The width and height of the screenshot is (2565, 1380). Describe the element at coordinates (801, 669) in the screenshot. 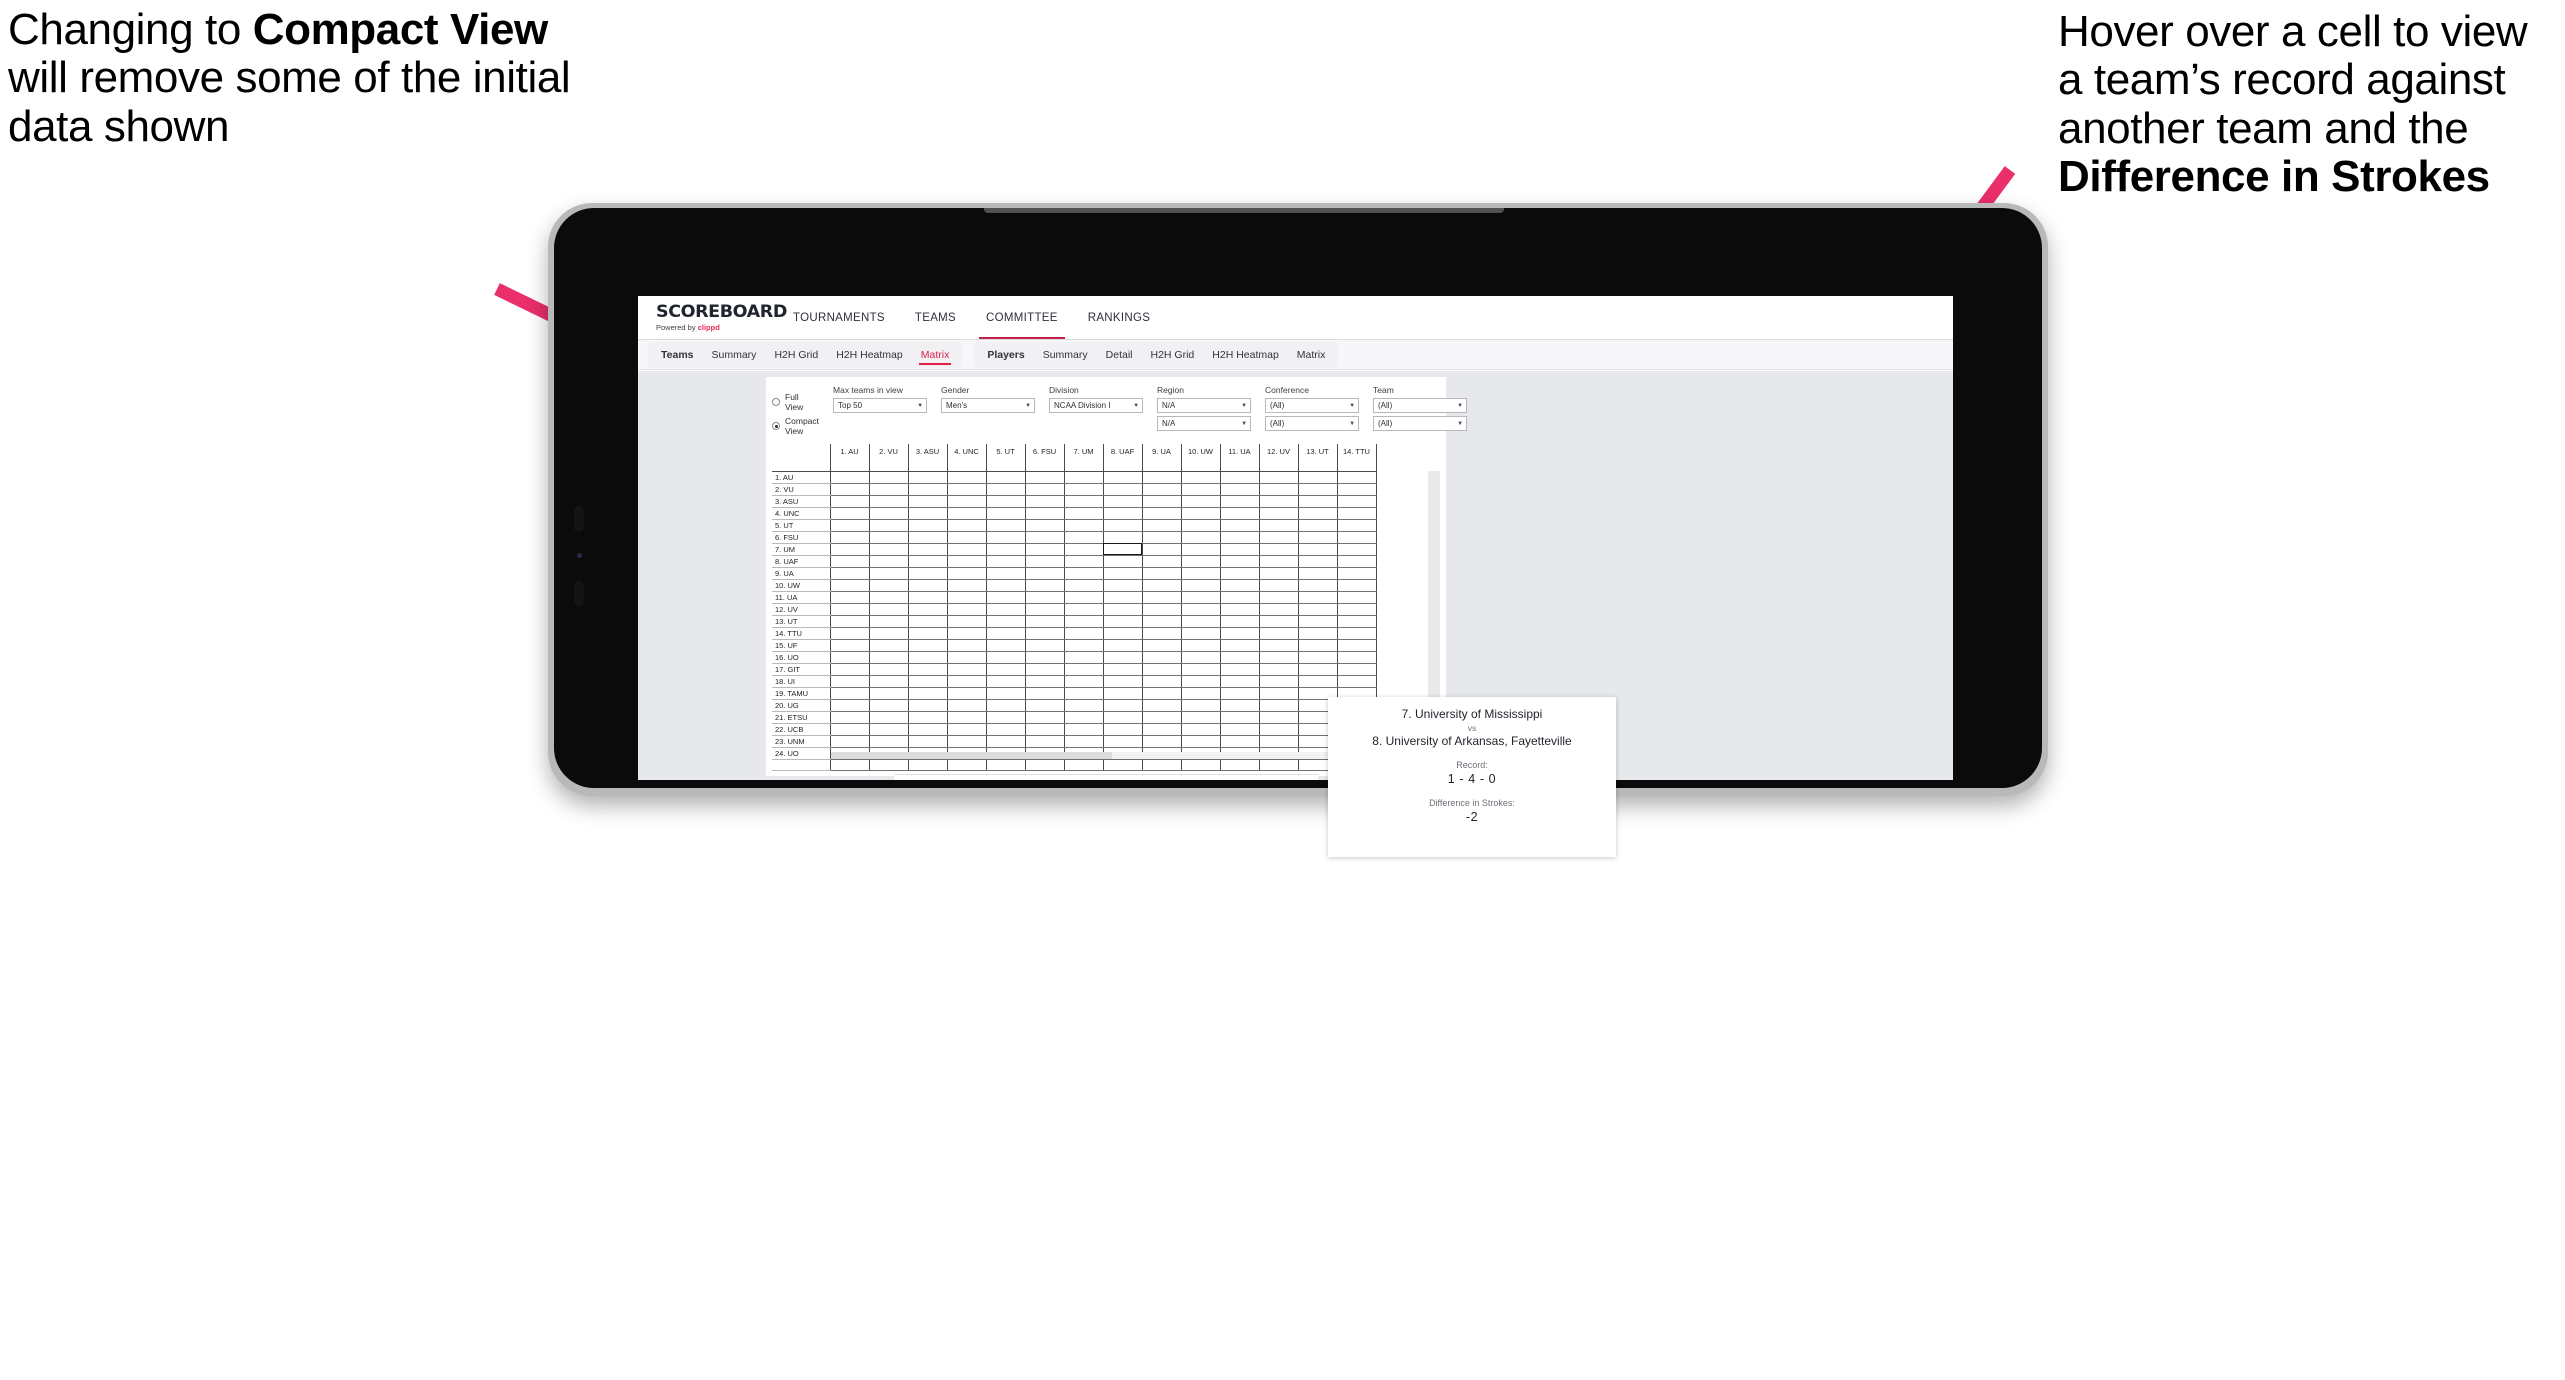

I see `matrix-row-header: 17. GIT` at that location.